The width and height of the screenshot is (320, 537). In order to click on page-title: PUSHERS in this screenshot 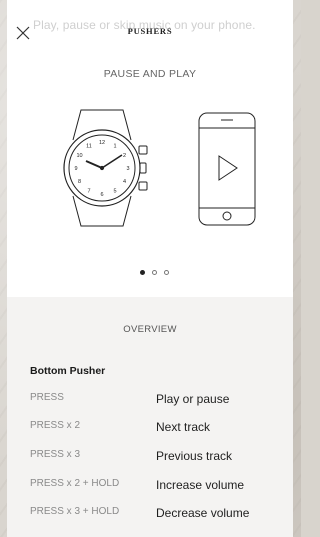, I will do `click(150, 31)`.